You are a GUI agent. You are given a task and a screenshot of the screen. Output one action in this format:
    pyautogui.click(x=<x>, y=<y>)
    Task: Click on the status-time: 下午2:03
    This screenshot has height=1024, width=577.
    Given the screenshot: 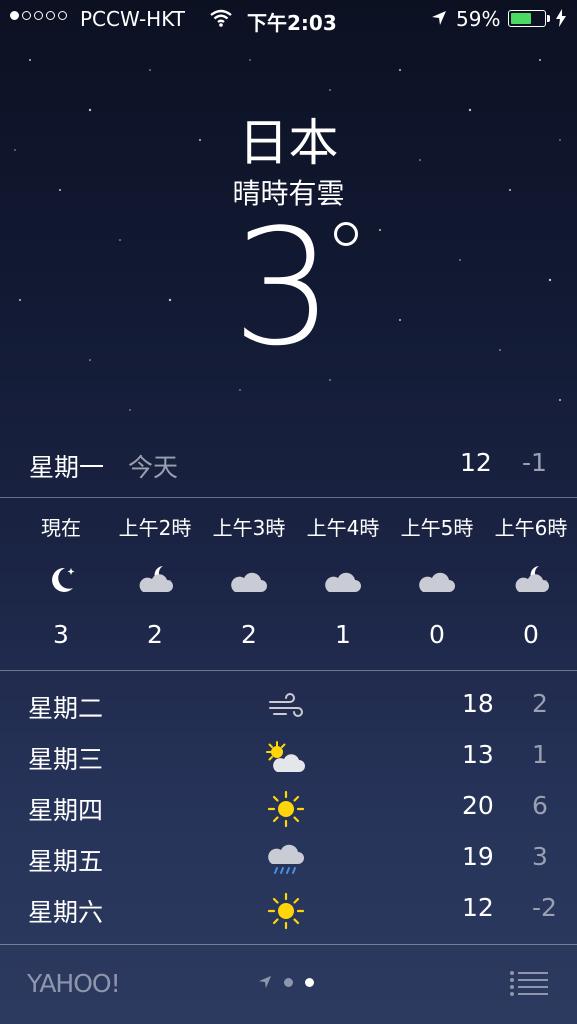 What is the action you would take?
    pyautogui.click(x=292, y=23)
    